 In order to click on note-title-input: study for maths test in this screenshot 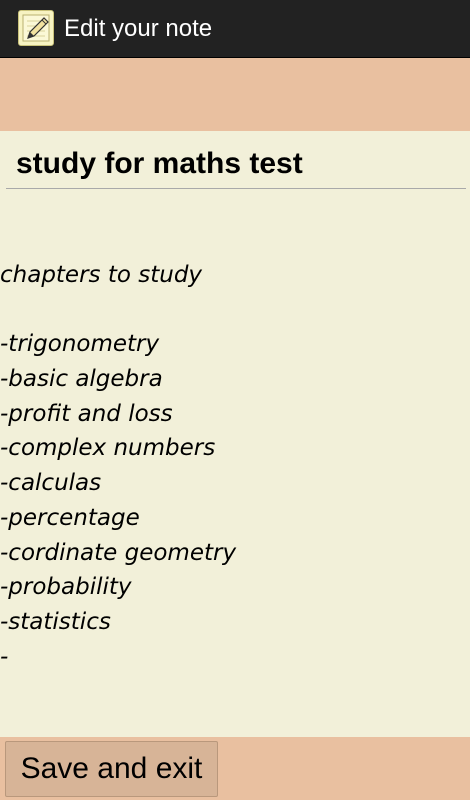, I will do `click(236, 168)`.